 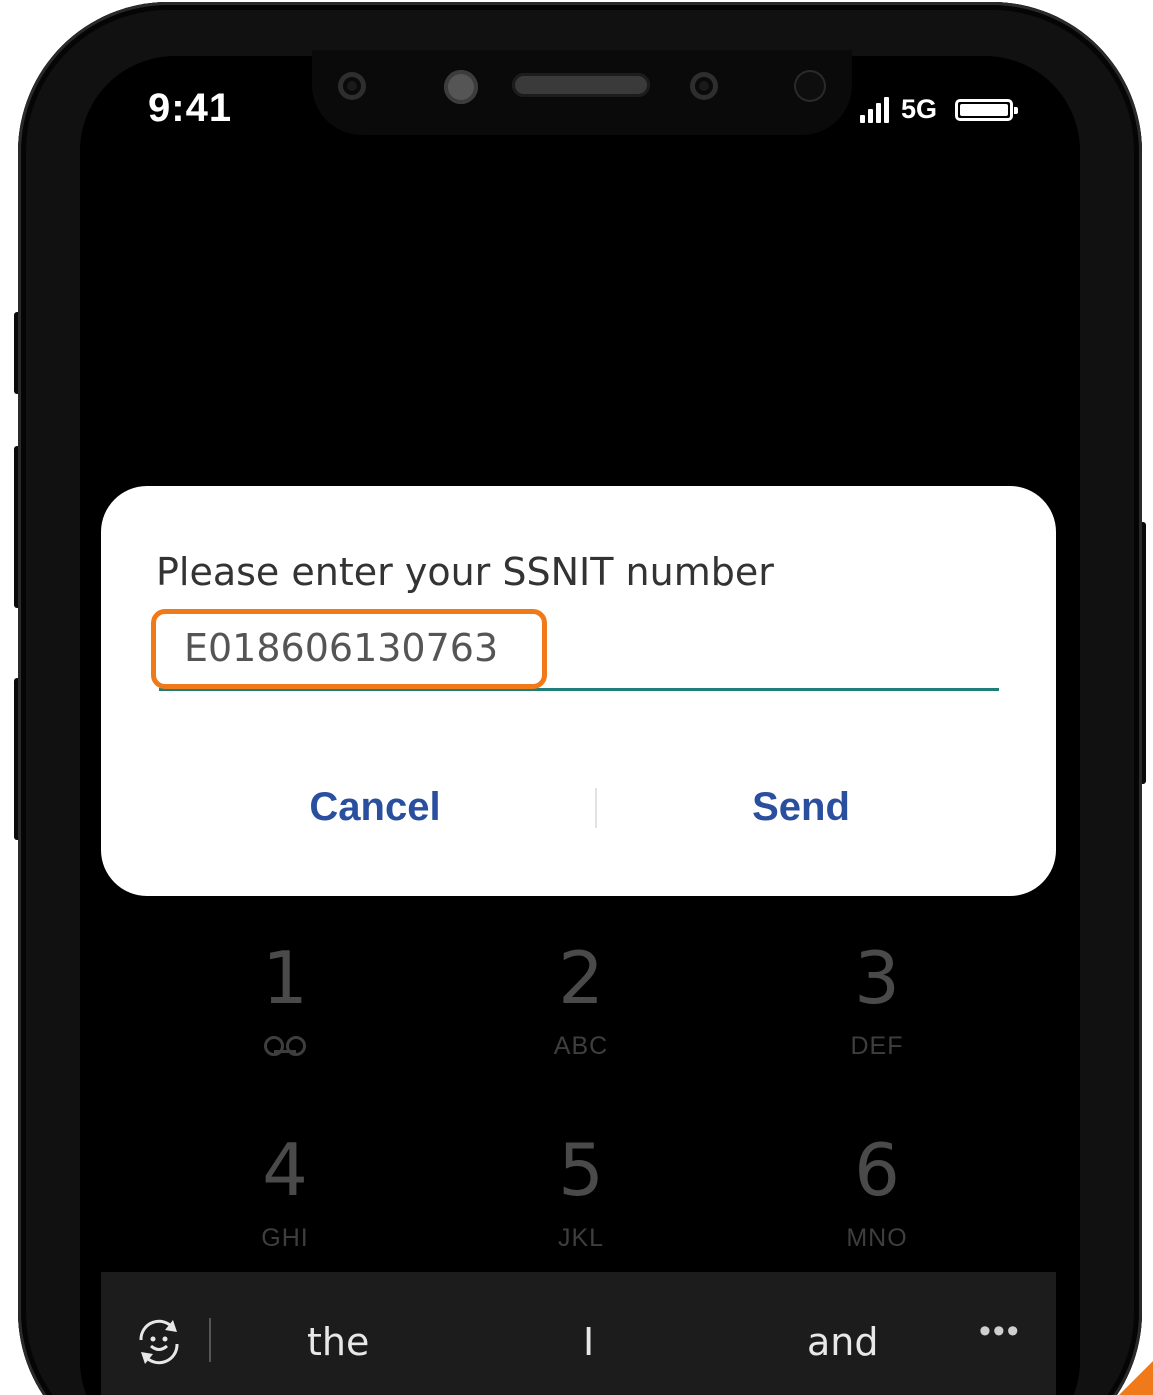 What do you see at coordinates (877, 1238) in the screenshot?
I see `key-letters: MNO` at bounding box center [877, 1238].